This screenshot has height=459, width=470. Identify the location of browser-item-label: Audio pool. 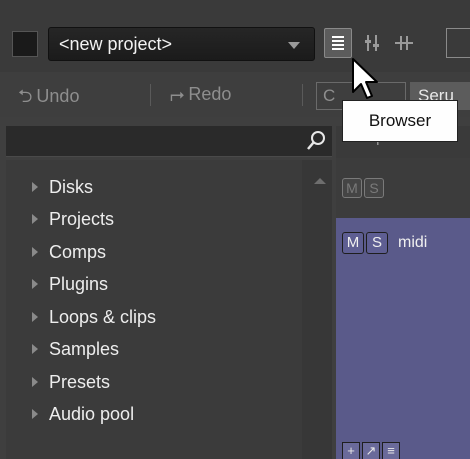
(92, 414).